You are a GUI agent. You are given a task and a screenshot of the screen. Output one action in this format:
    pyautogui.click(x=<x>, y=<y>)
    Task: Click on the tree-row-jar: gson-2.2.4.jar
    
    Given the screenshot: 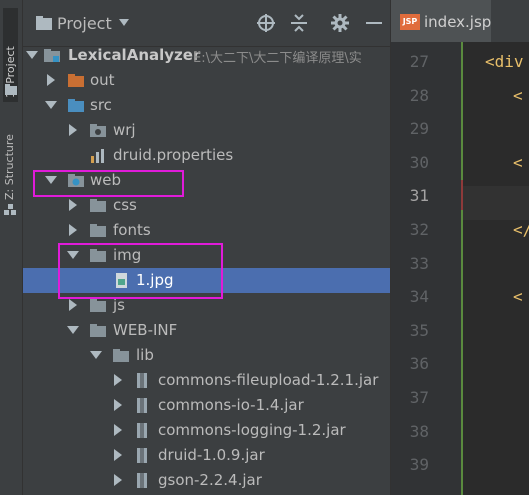 What is the action you would take?
    pyautogui.click(x=206, y=480)
    